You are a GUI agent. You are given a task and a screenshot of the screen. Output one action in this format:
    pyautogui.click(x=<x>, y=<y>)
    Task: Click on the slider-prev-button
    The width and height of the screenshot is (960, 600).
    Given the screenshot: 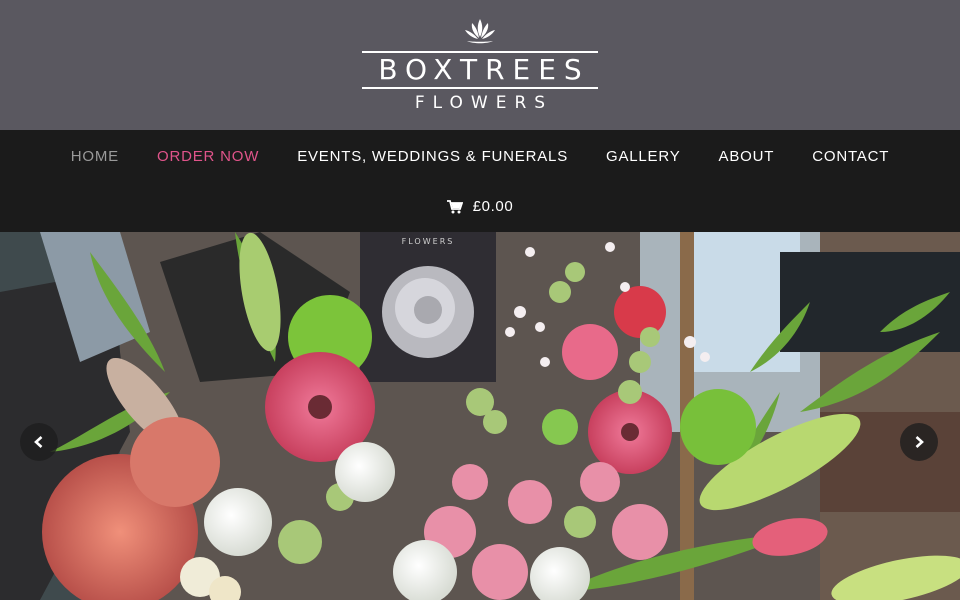 What is the action you would take?
    pyautogui.click(x=39, y=442)
    